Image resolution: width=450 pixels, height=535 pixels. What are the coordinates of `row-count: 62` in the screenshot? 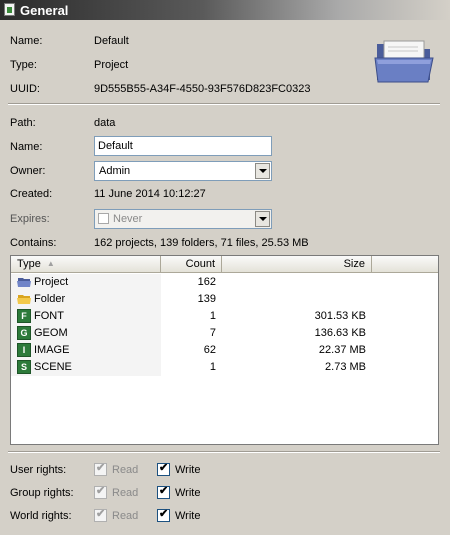 It's located at (209, 350).